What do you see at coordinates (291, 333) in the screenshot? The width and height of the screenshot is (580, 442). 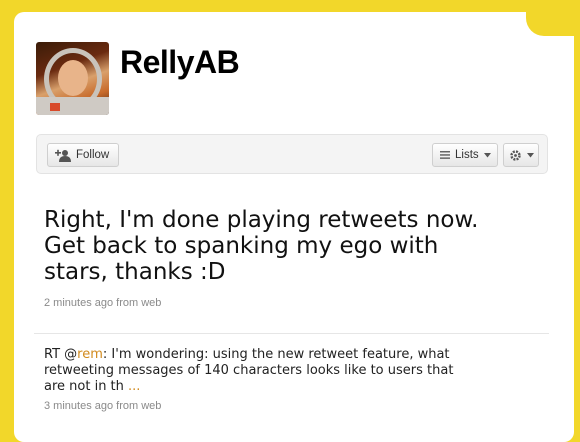 I see `divider` at bounding box center [291, 333].